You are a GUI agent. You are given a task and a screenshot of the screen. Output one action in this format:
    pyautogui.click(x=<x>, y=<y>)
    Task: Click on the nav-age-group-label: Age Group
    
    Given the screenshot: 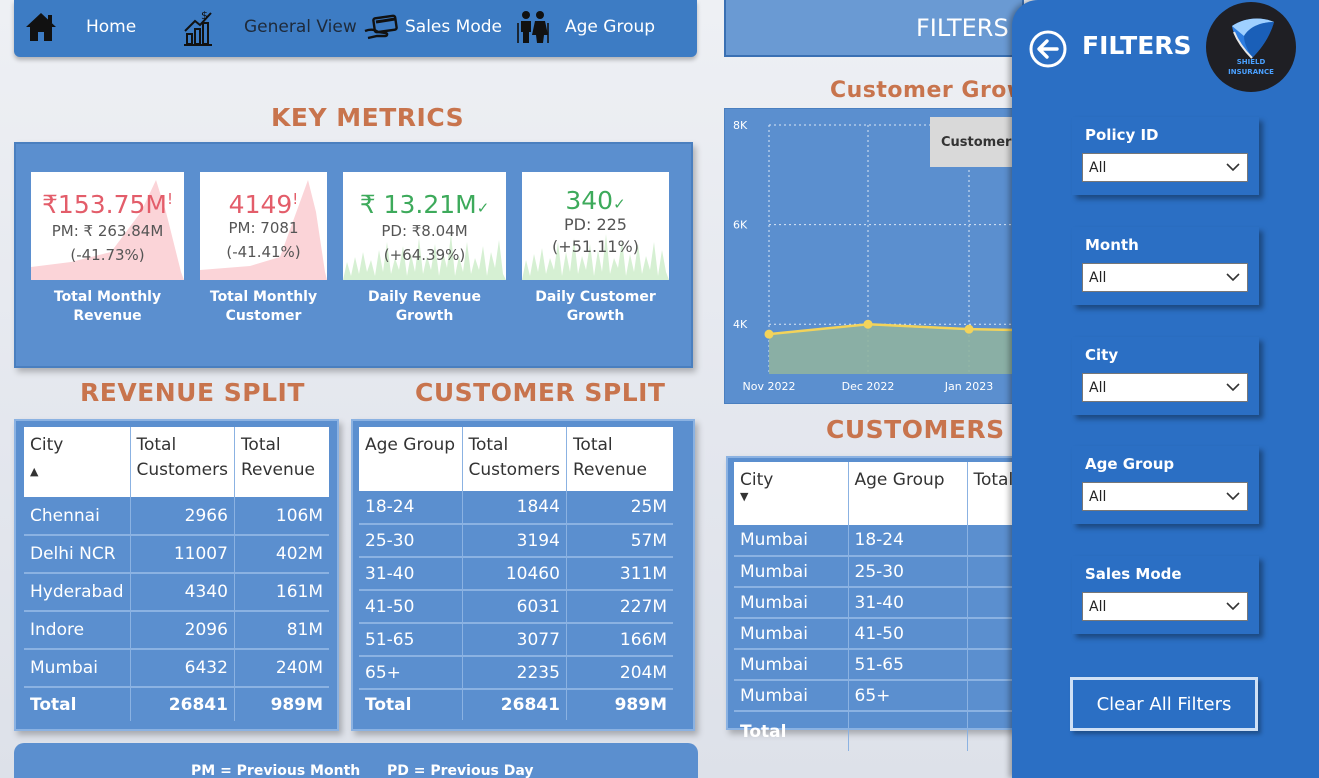 What is the action you would take?
    pyautogui.click(x=610, y=27)
    